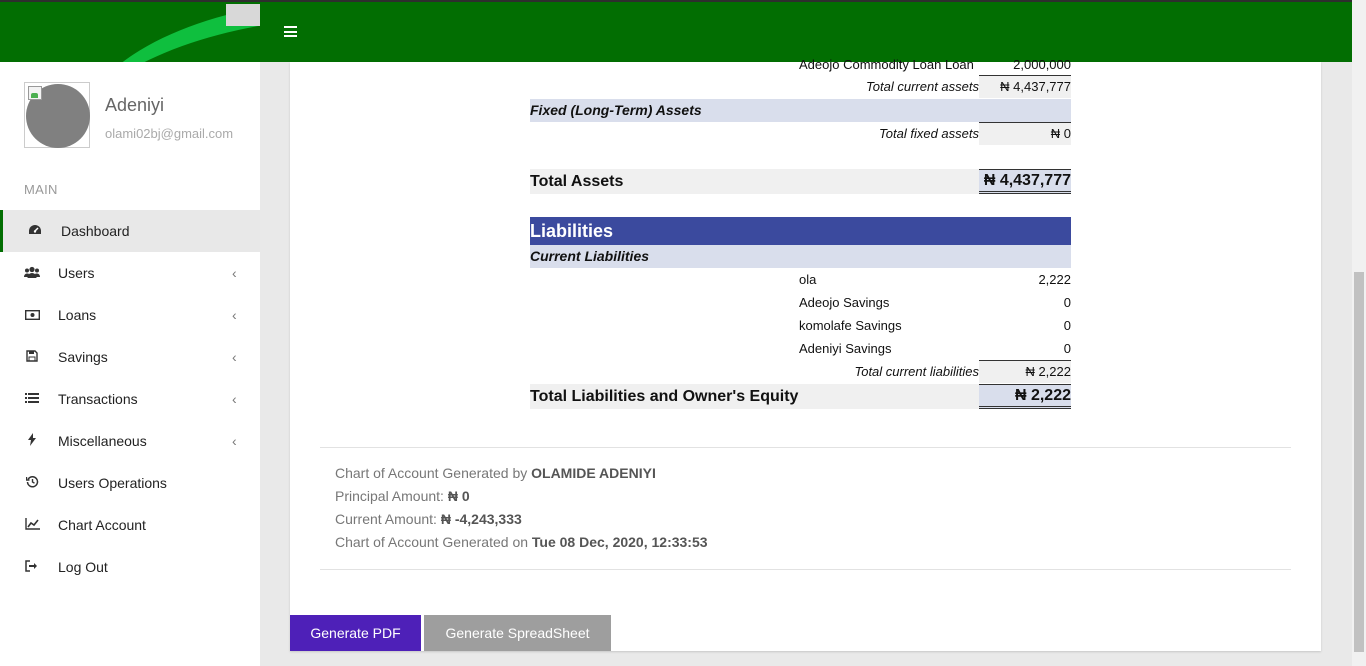  What do you see at coordinates (130, 315) in the screenshot?
I see `sidebar-item-loans: Loans ‹` at bounding box center [130, 315].